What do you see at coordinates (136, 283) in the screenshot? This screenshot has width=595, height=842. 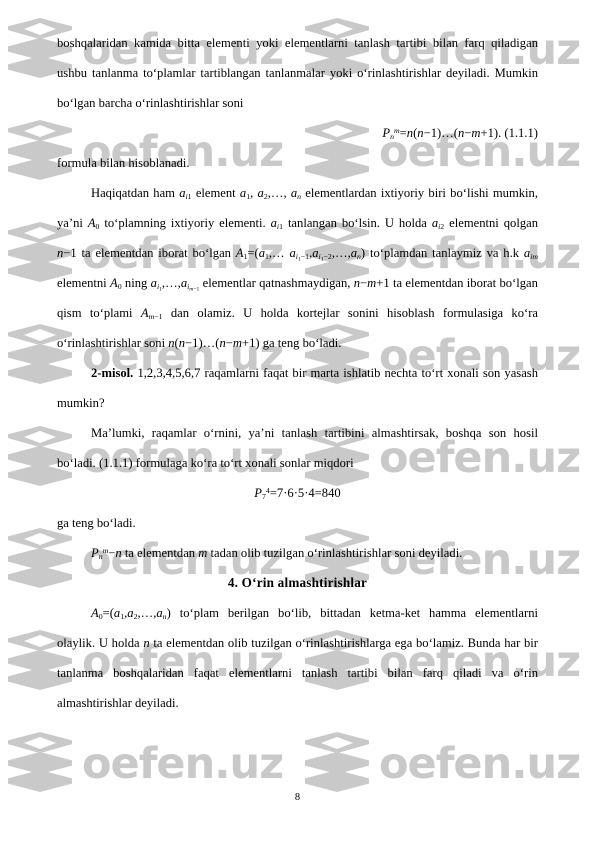 I see `p3-segment-10: ning` at bounding box center [136, 283].